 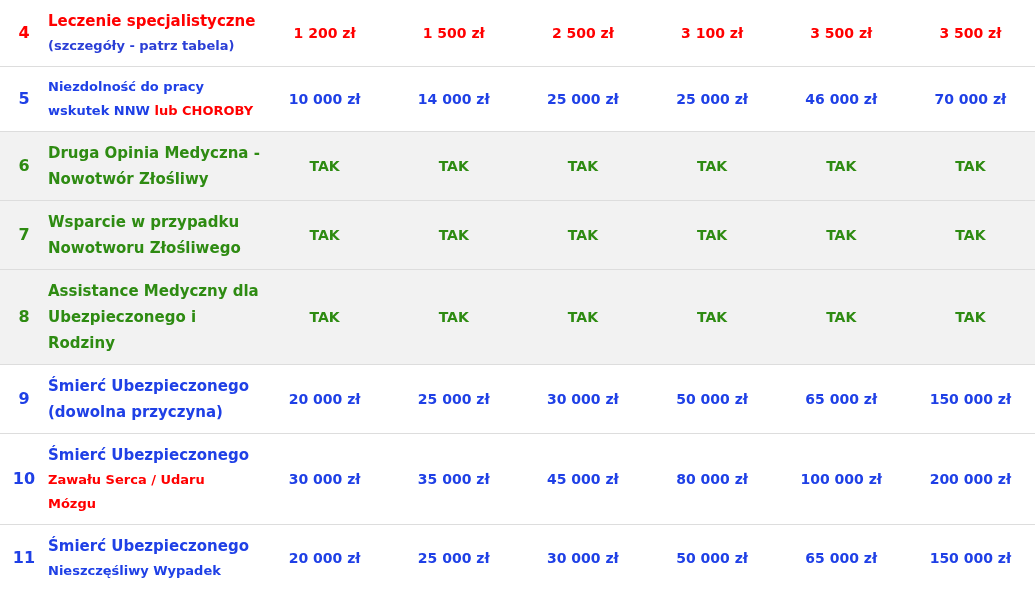 I want to click on row-label: wskutek NNW lub CHOROBY, so click(x=151, y=111).